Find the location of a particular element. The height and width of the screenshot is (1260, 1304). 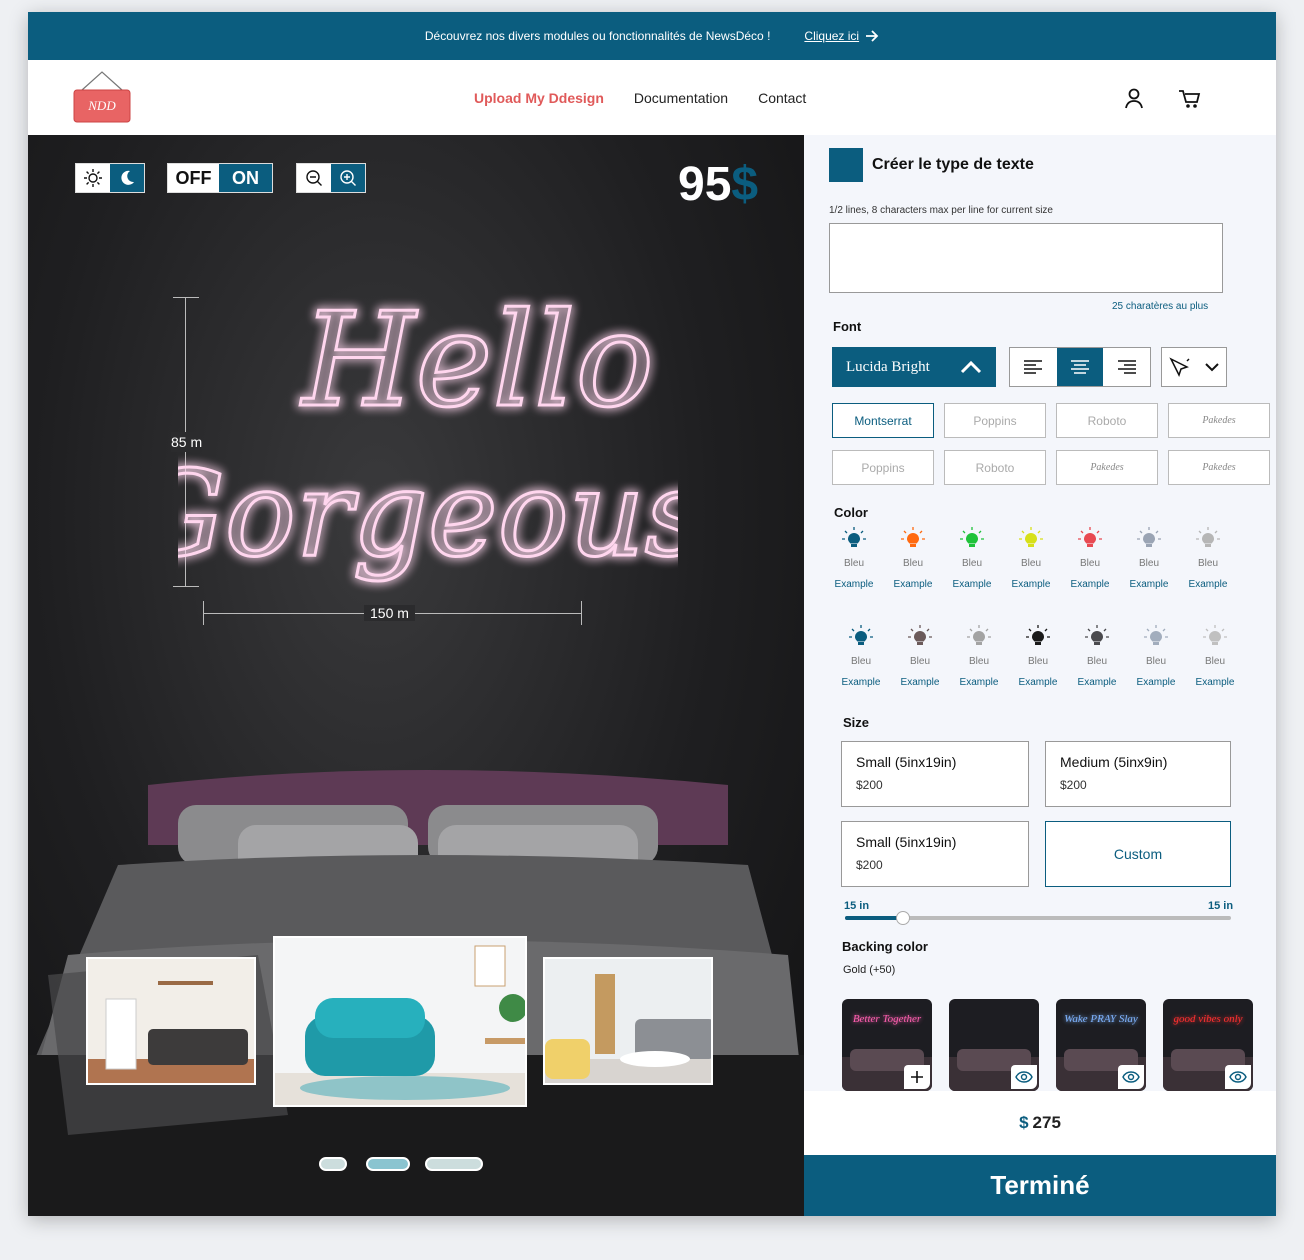

done-button: Terminé is located at coordinates (1040, 1185).